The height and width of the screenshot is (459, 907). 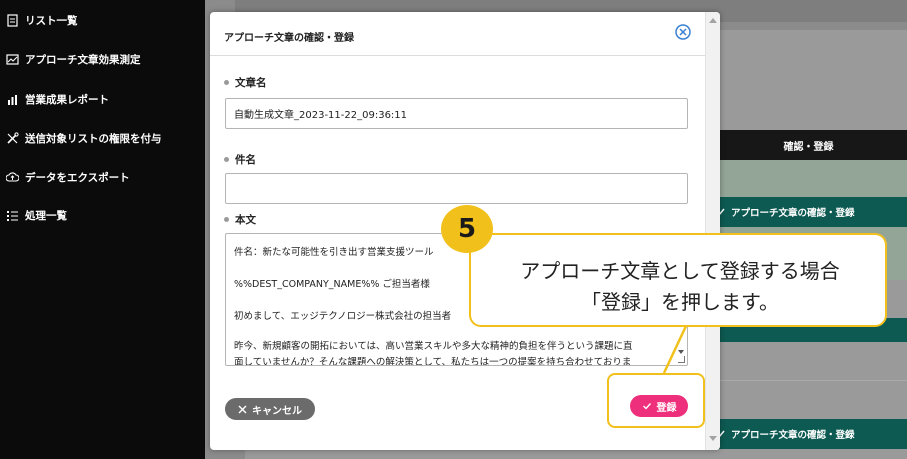 What do you see at coordinates (13, 138) in the screenshot?
I see `tools-icon` at bounding box center [13, 138].